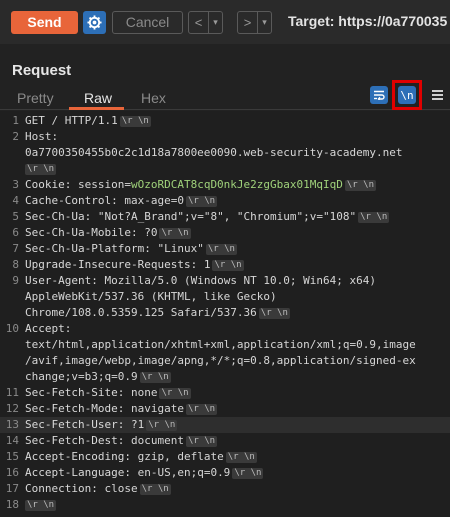 The width and height of the screenshot is (450, 517). Describe the element at coordinates (48, 329) in the screenshot. I see `line-code: Accept:` at that location.